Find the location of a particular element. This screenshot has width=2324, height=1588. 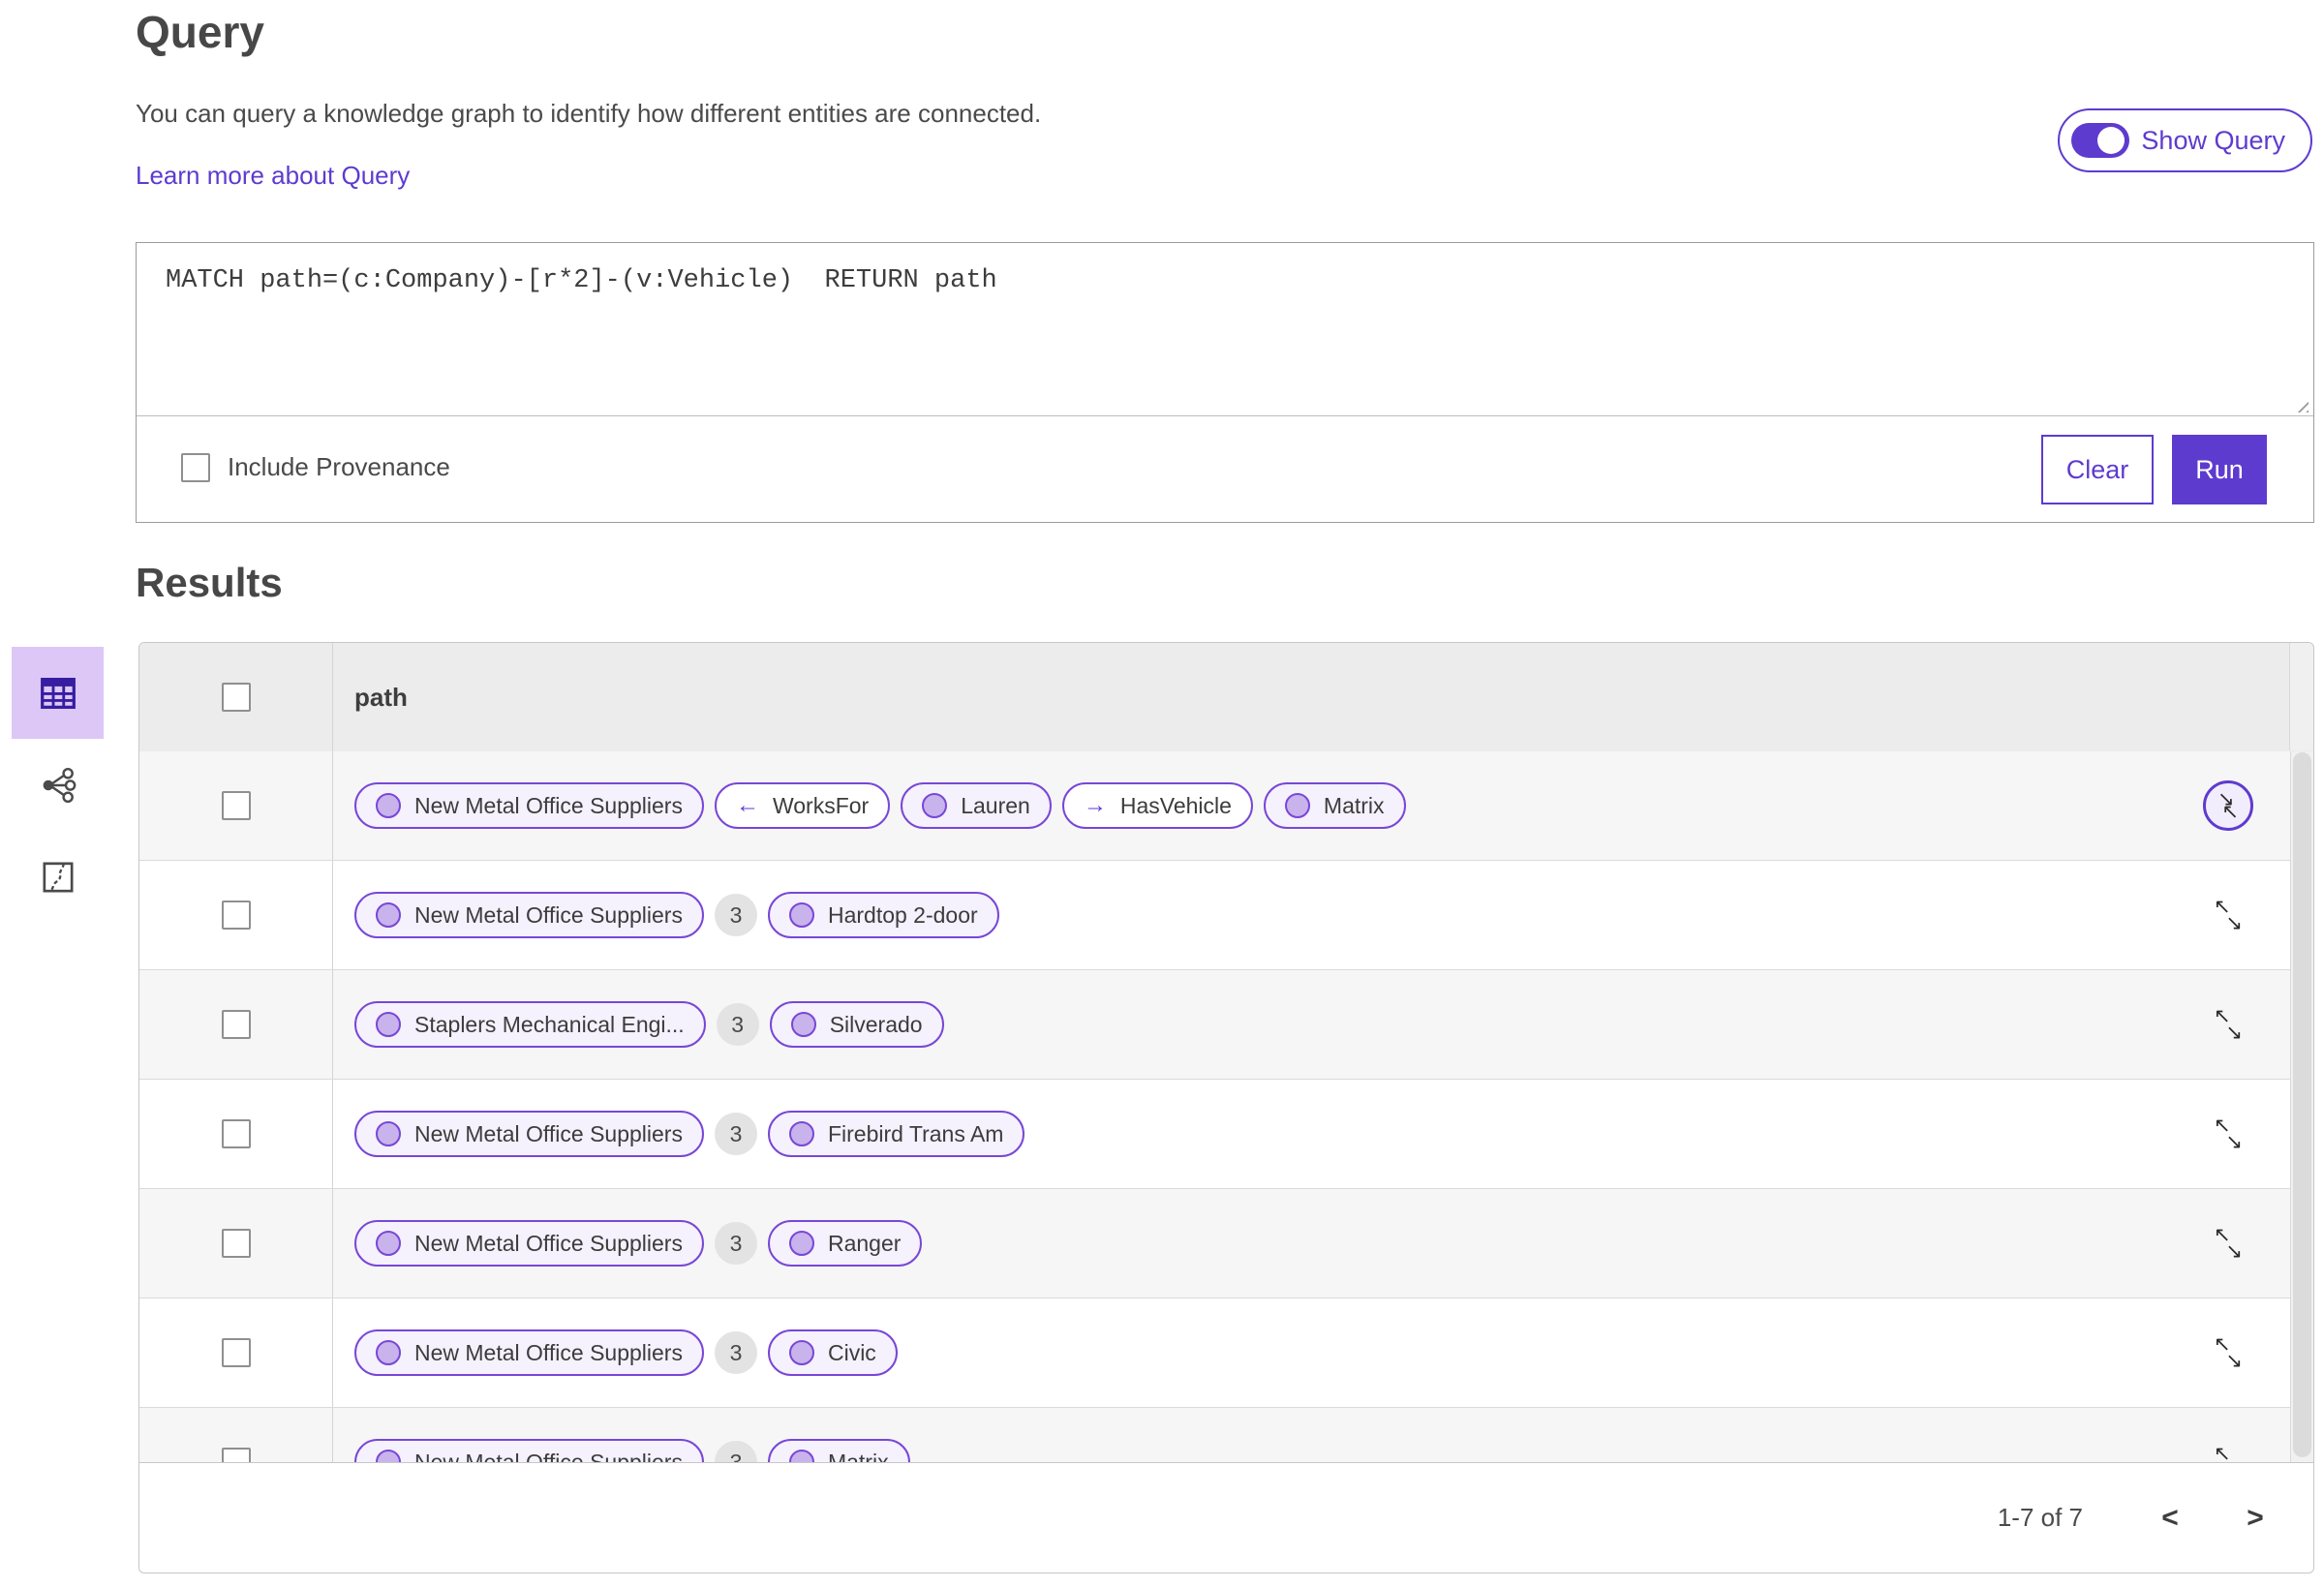

path-cell: New Metal Office Suppliers 3 Civic is located at coordinates (1323, 1352).